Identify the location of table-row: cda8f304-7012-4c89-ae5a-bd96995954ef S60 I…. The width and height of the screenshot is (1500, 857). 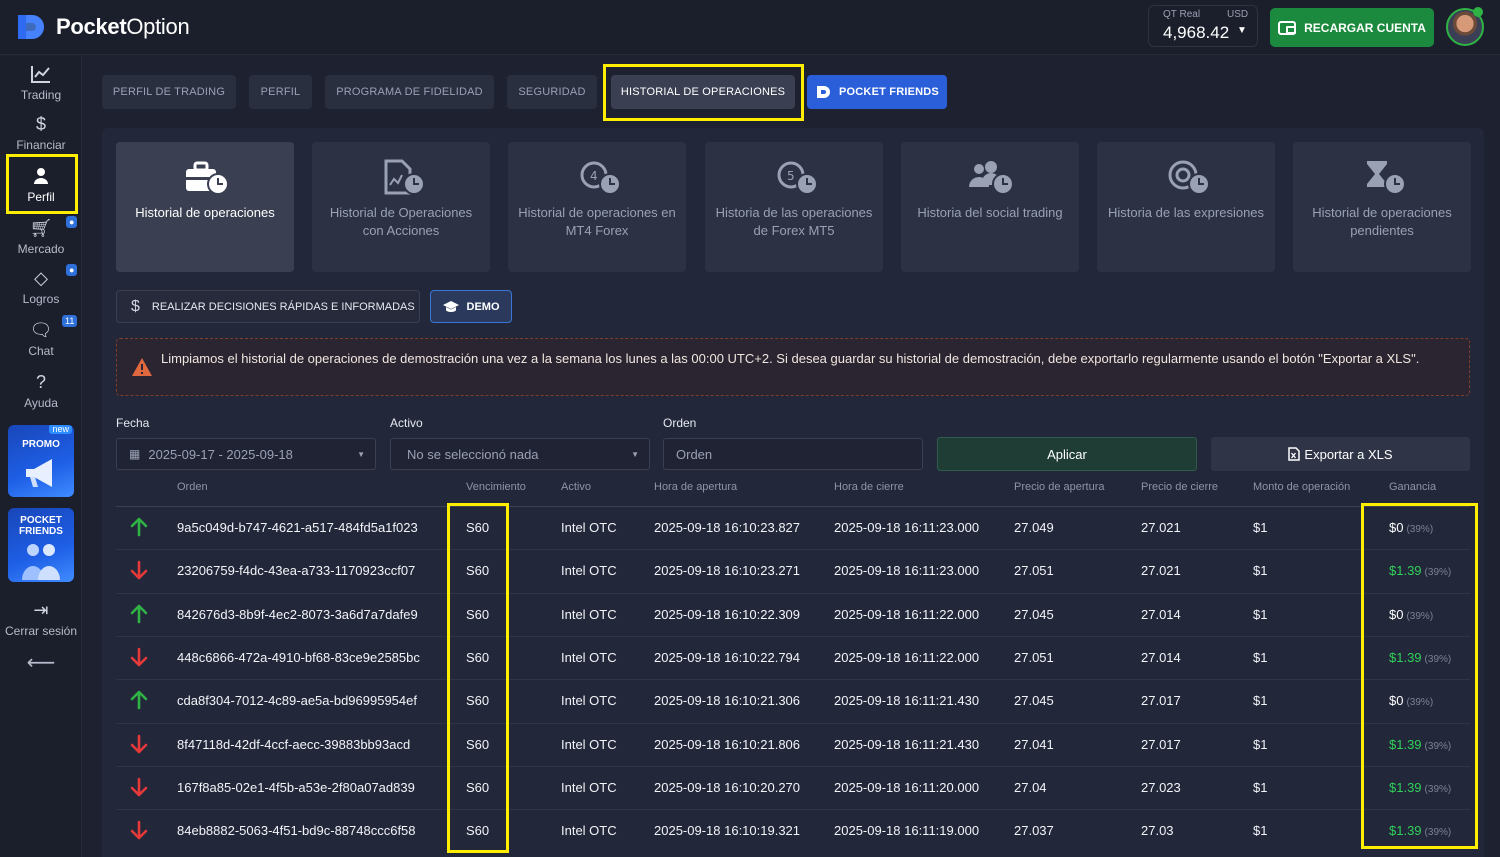
(793, 700).